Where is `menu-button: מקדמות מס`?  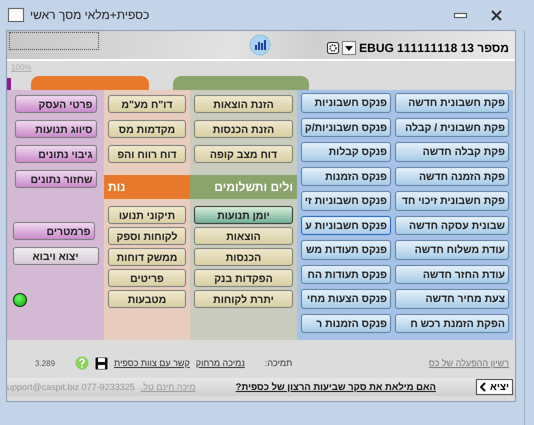
menu-button: מקדמות מס is located at coordinates (147, 129).